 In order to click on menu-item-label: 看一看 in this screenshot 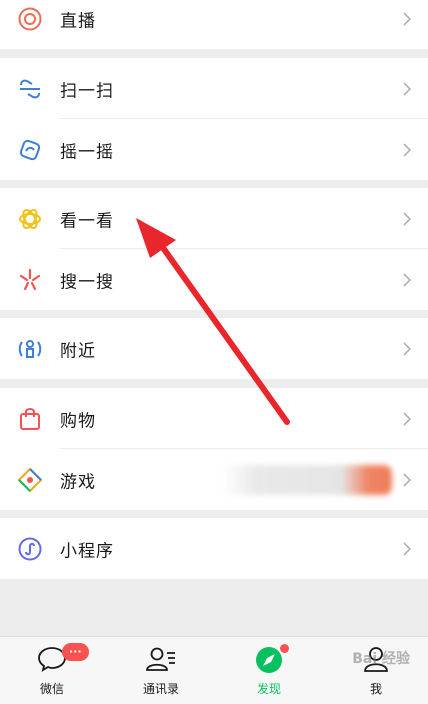, I will do `click(87, 221)`.